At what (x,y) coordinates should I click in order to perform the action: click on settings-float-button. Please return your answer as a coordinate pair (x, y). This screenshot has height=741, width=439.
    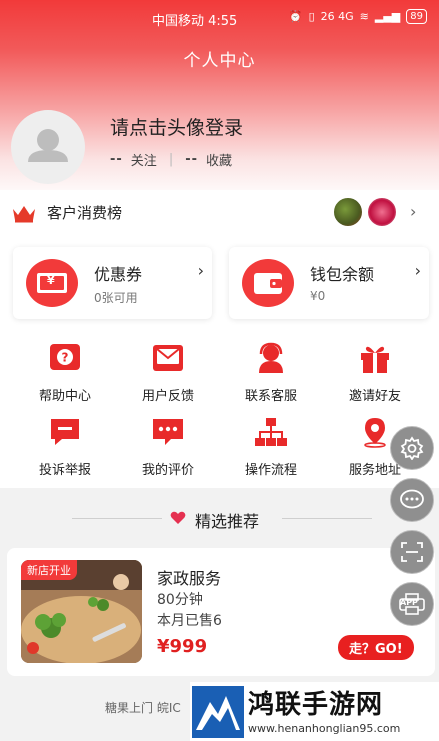
    Looking at the image, I should click on (412, 448).